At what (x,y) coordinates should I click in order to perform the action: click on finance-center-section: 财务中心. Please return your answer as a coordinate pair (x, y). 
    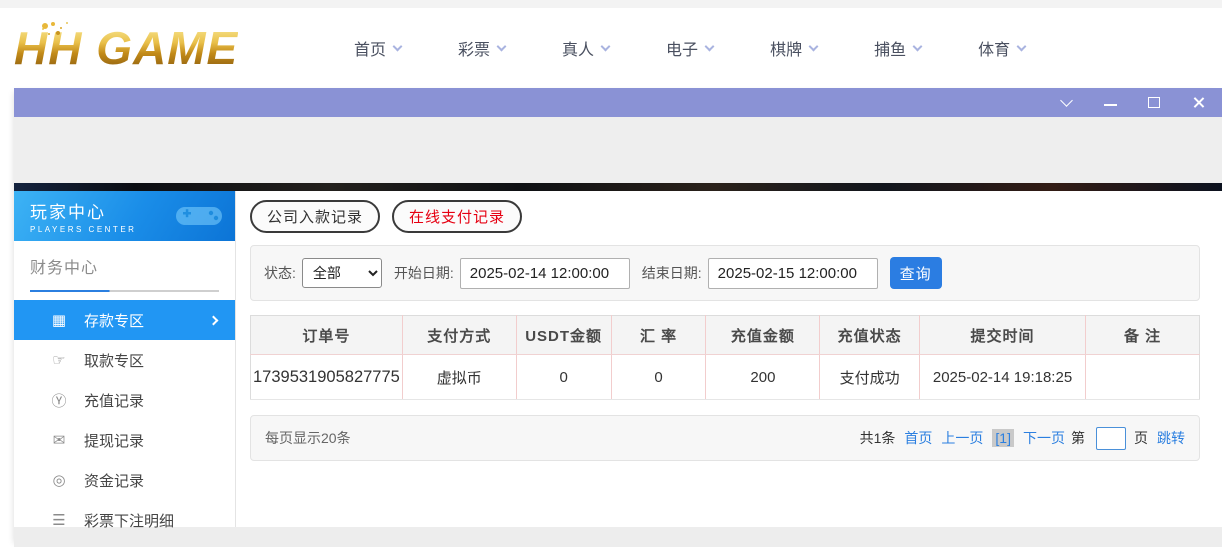
    Looking at the image, I should click on (124, 266).